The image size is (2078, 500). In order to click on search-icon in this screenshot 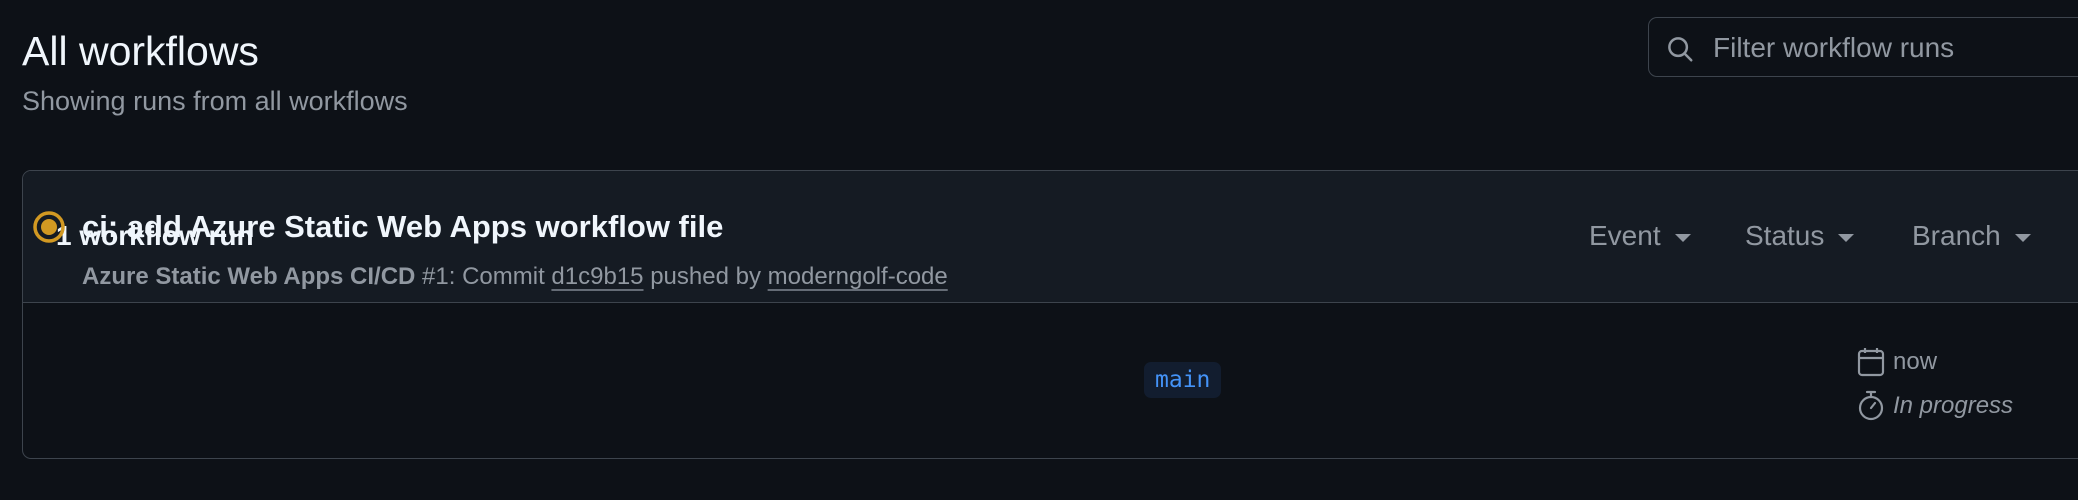, I will do `click(1680, 49)`.